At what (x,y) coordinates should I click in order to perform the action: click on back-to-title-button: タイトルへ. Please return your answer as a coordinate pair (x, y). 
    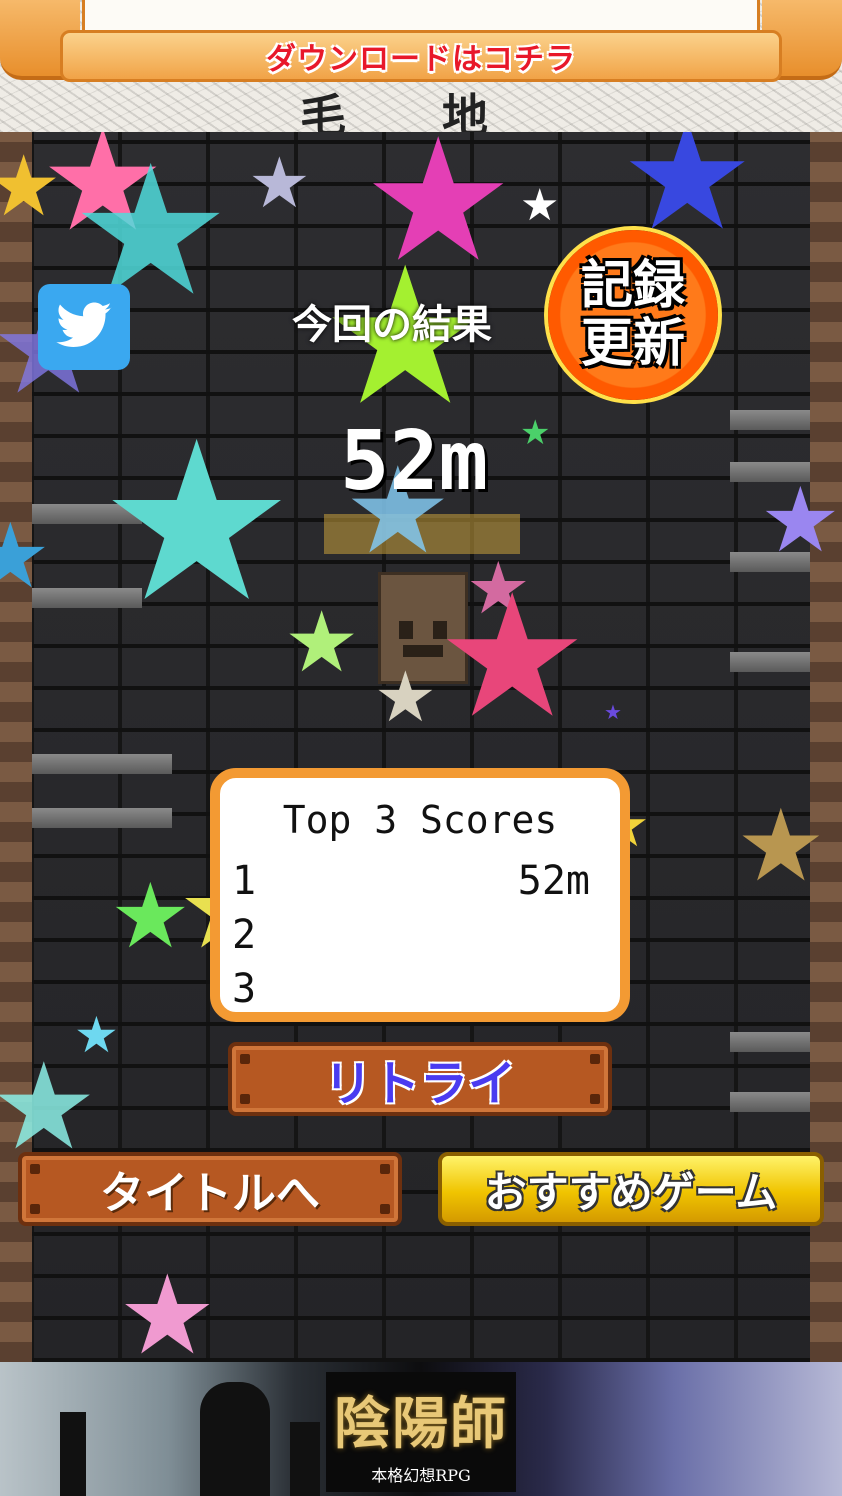
    Looking at the image, I should click on (210, 1189).